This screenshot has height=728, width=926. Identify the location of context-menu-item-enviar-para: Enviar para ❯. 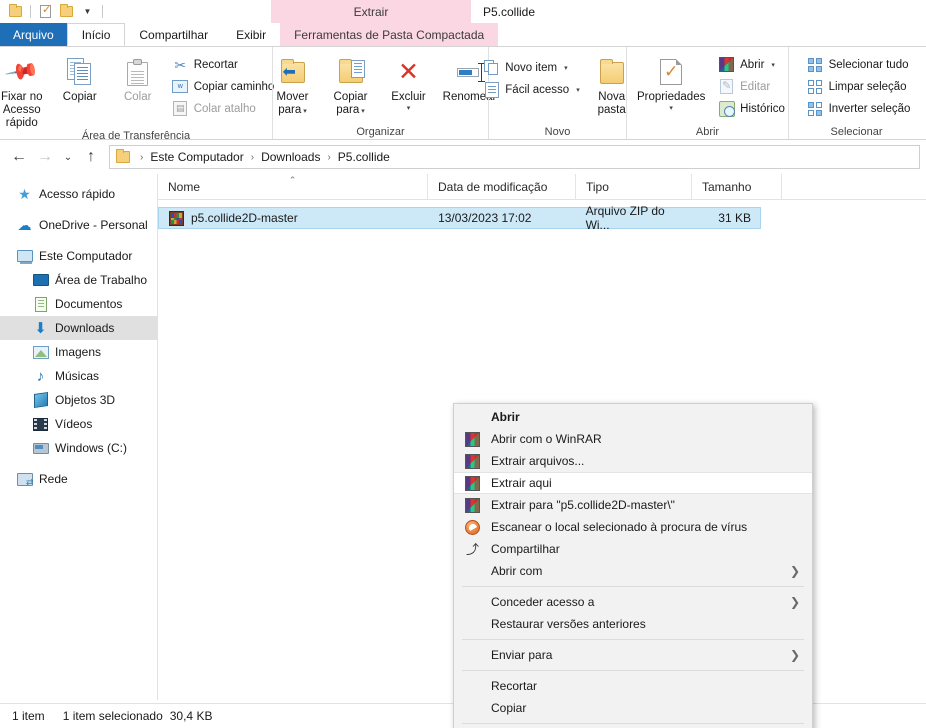
(633, 655).